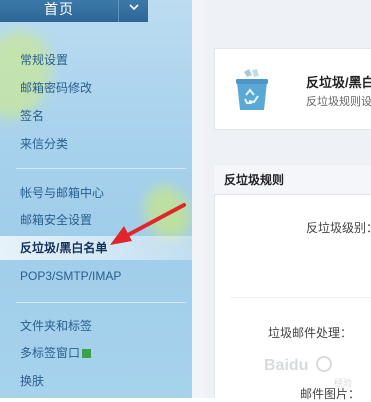 Image resolution: width=371 pixels, height=402 pixels. Describe the element at coordinates (292, 180) in the screenshot. I see `rules-section-title: 反垃圾规则` at that location.